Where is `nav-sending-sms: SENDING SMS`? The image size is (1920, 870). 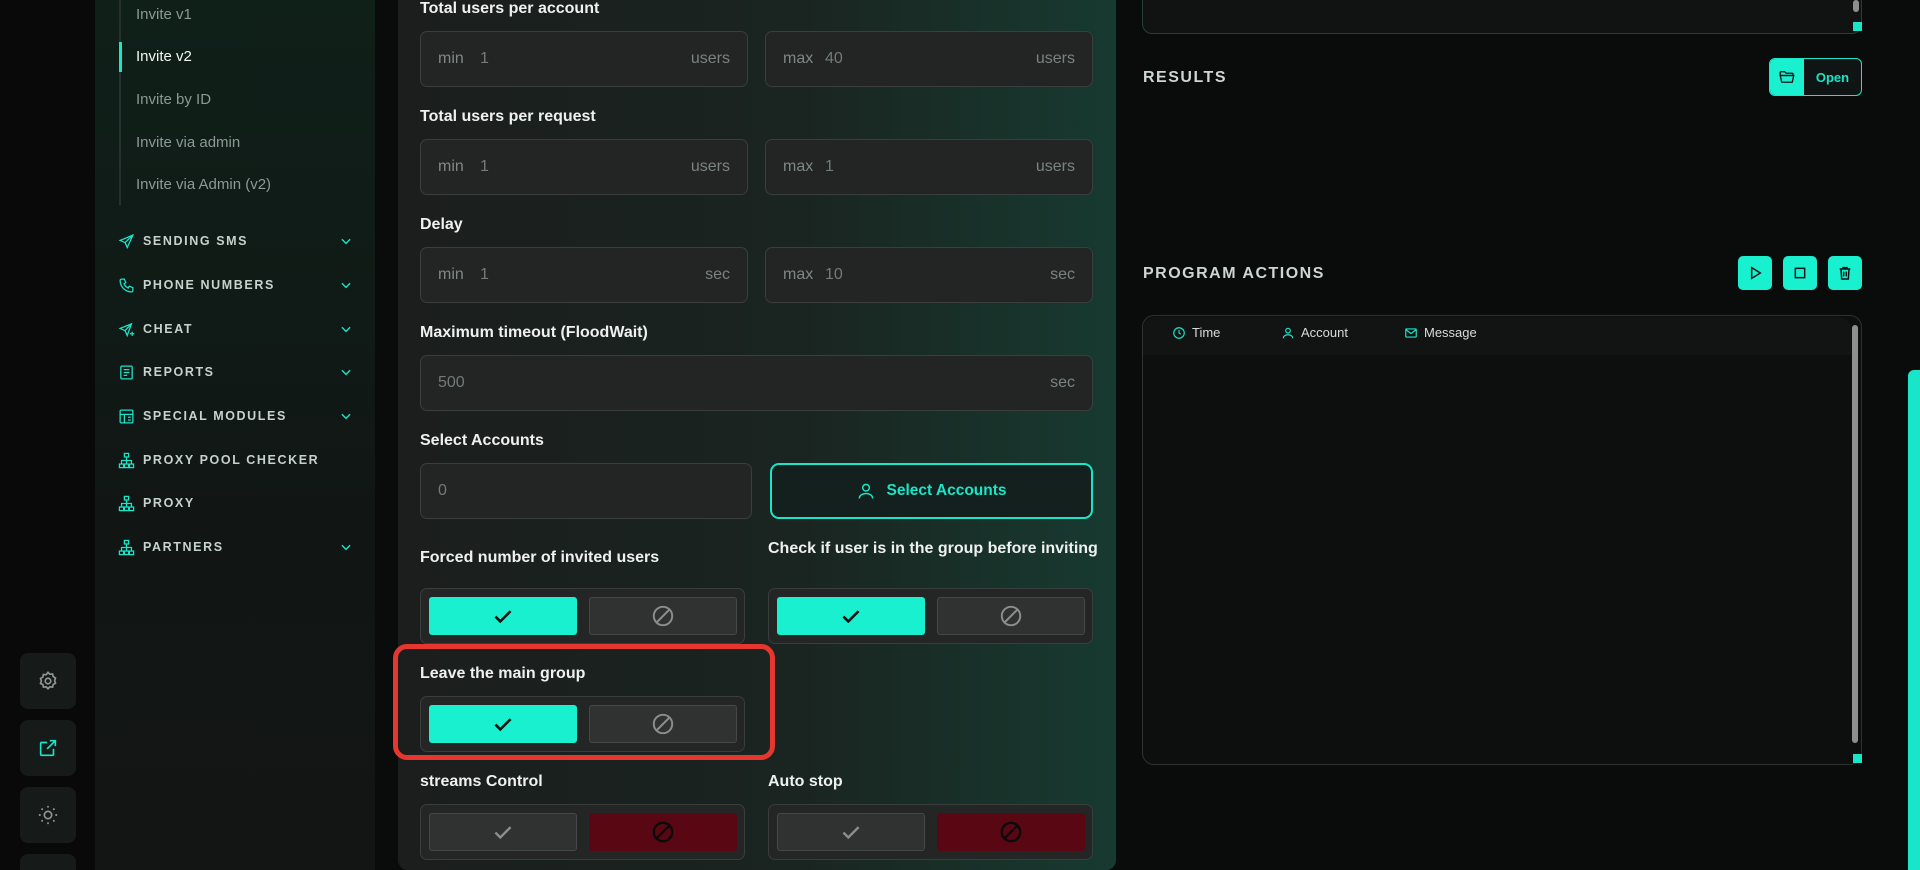
nav-sending-sms: SENDING SMS is located at coordinates (235, 241).